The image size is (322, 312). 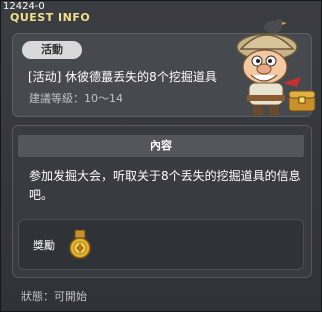 What do you see at coordinates (161, 146) in the screenshot?
I see `content-header: 內容` at bounding box center [161, 146].